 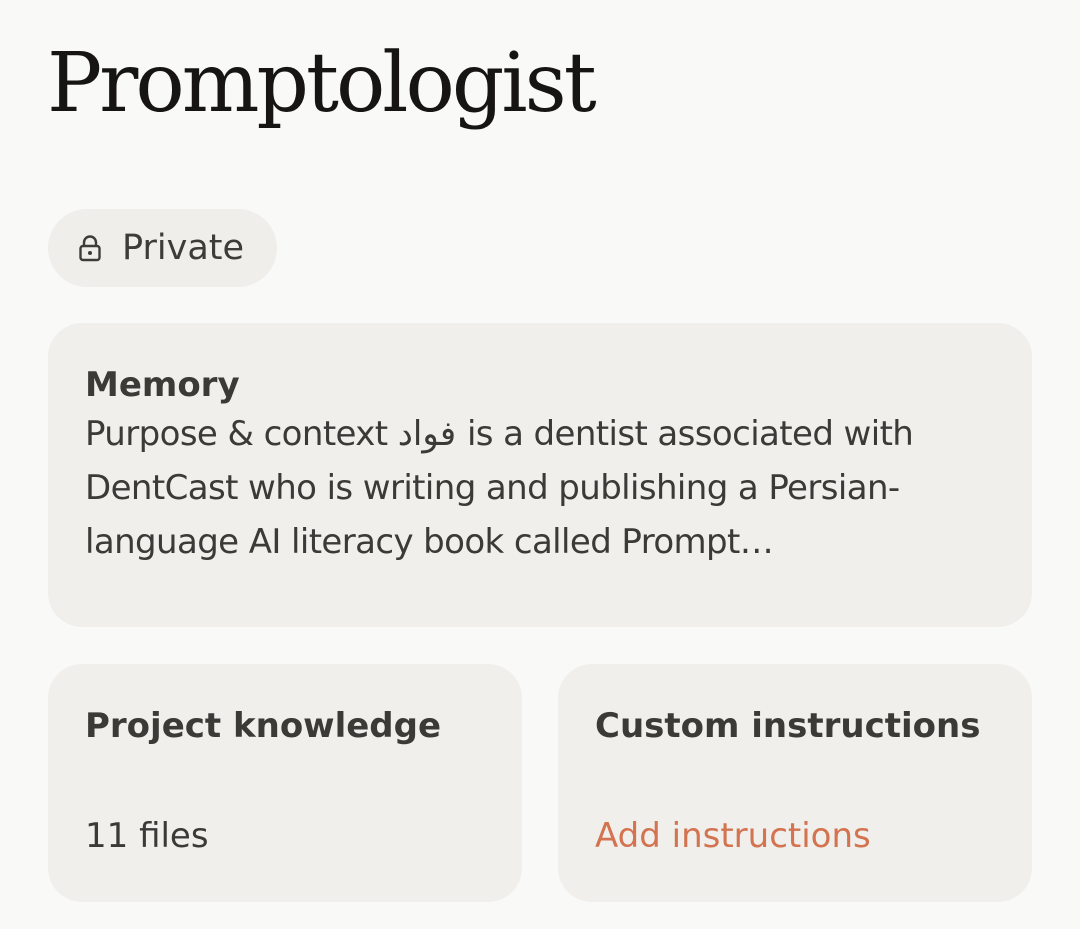 I want to click on visibility-badge: Private, so click(x=162, y=248).